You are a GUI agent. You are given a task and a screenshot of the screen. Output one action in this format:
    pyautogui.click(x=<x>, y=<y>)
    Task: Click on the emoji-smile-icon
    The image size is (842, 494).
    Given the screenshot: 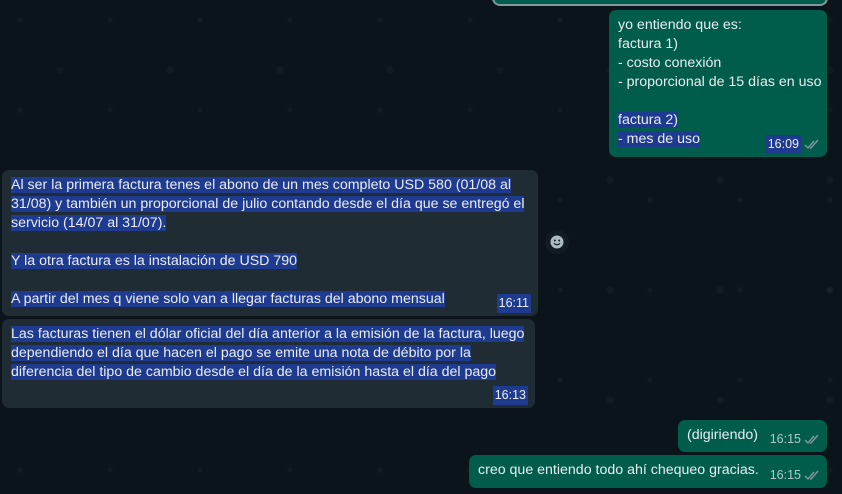 What is the action you would take?
    pyautogui.click(x=557, y=242)
    